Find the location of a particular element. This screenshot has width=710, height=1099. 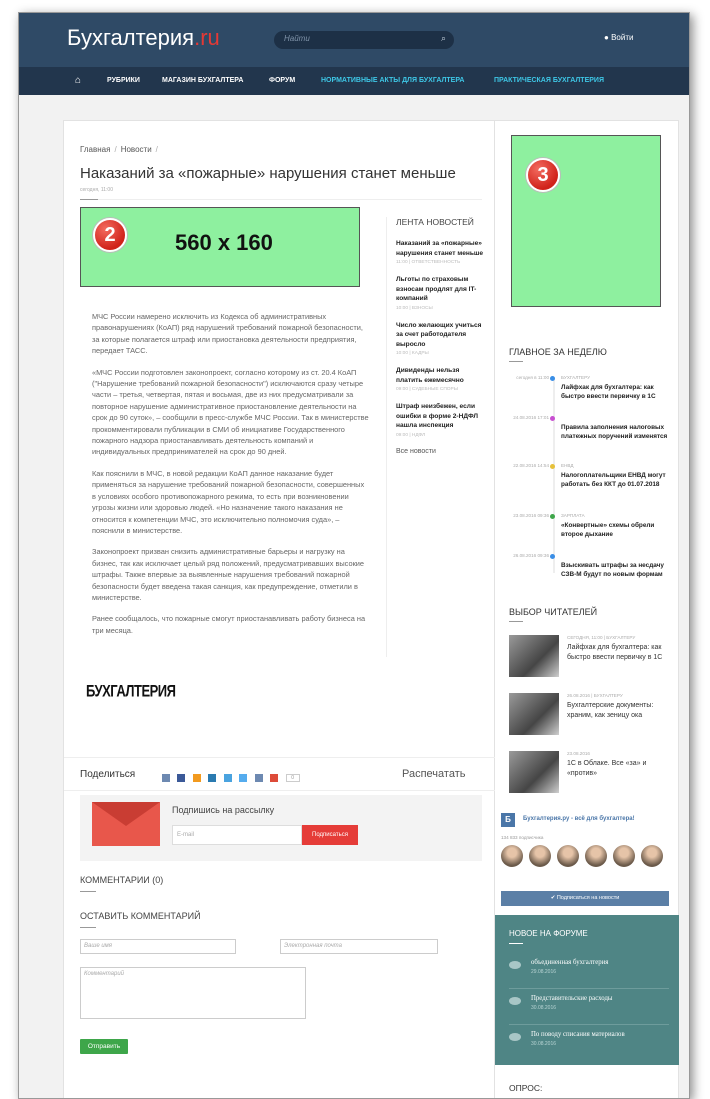

newsletter-box: Подпишись на рассылку E-mail Подписаться is located at coordinates (281, 828).